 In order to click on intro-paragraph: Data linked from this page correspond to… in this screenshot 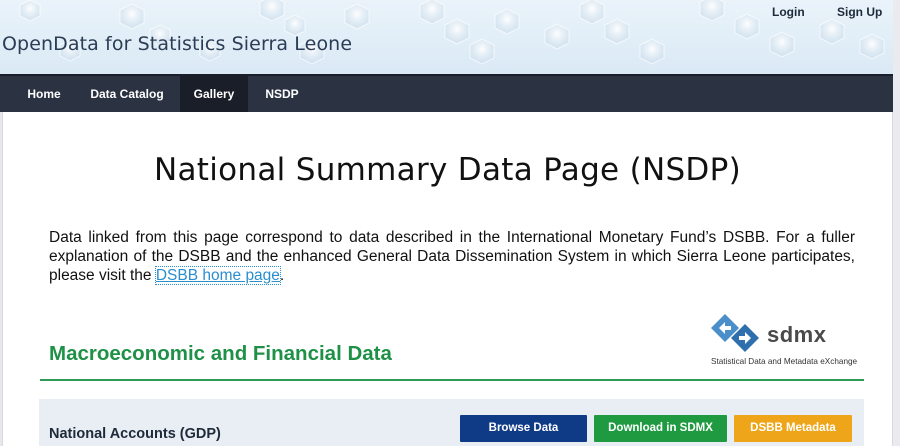, I will do `click(452, 256)`.